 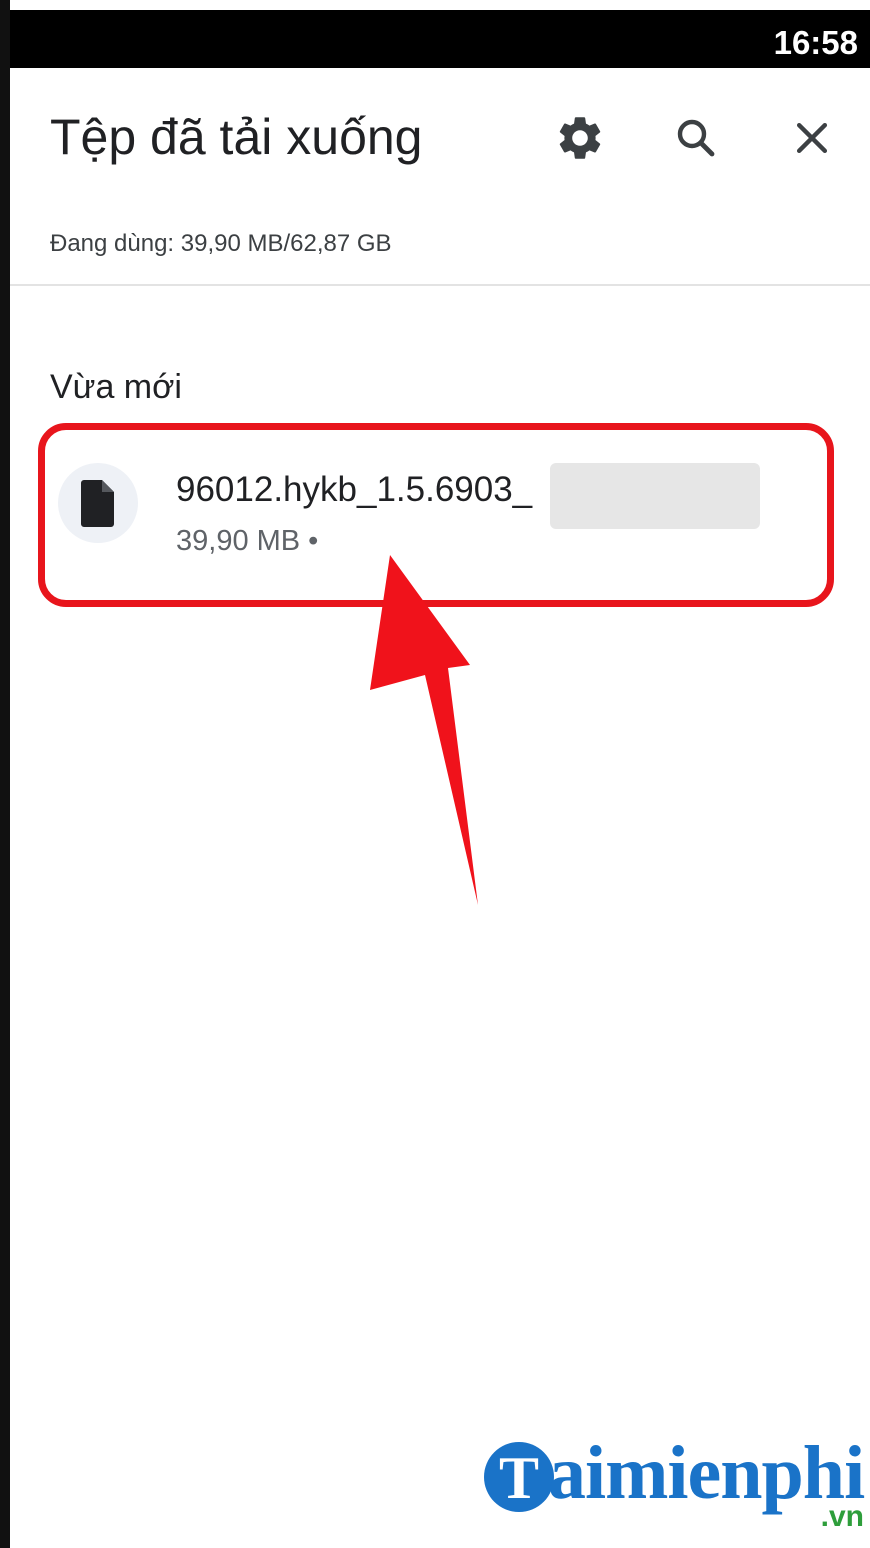 I want to click on frame-border, so click(x=5, y=774).